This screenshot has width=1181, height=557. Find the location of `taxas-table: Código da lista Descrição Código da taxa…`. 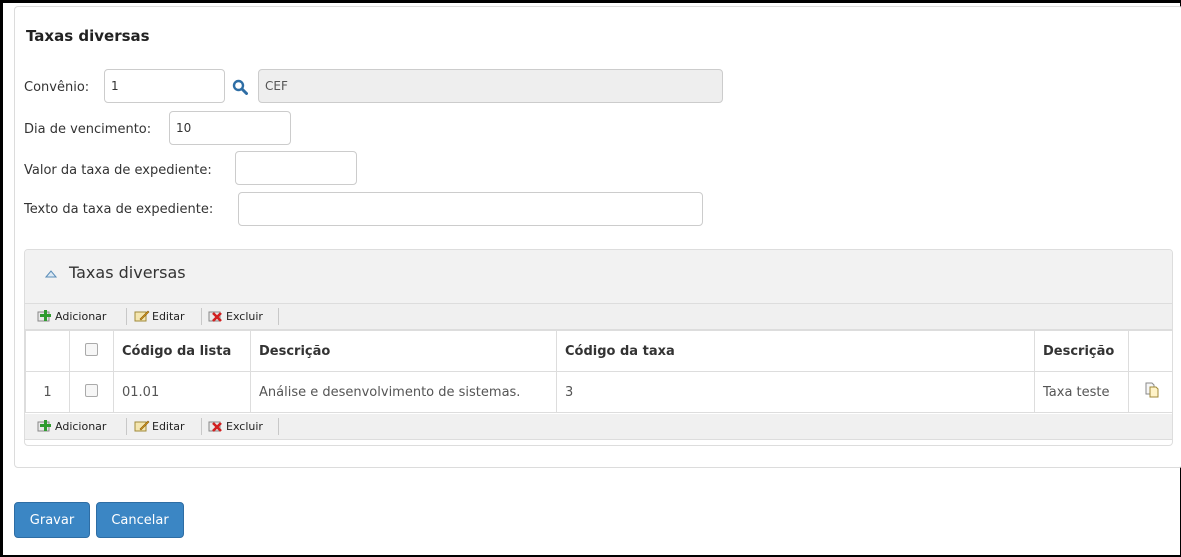

taxas-table: Código da lista Descrição Código da taxa… is located at coordinates (598, 371).